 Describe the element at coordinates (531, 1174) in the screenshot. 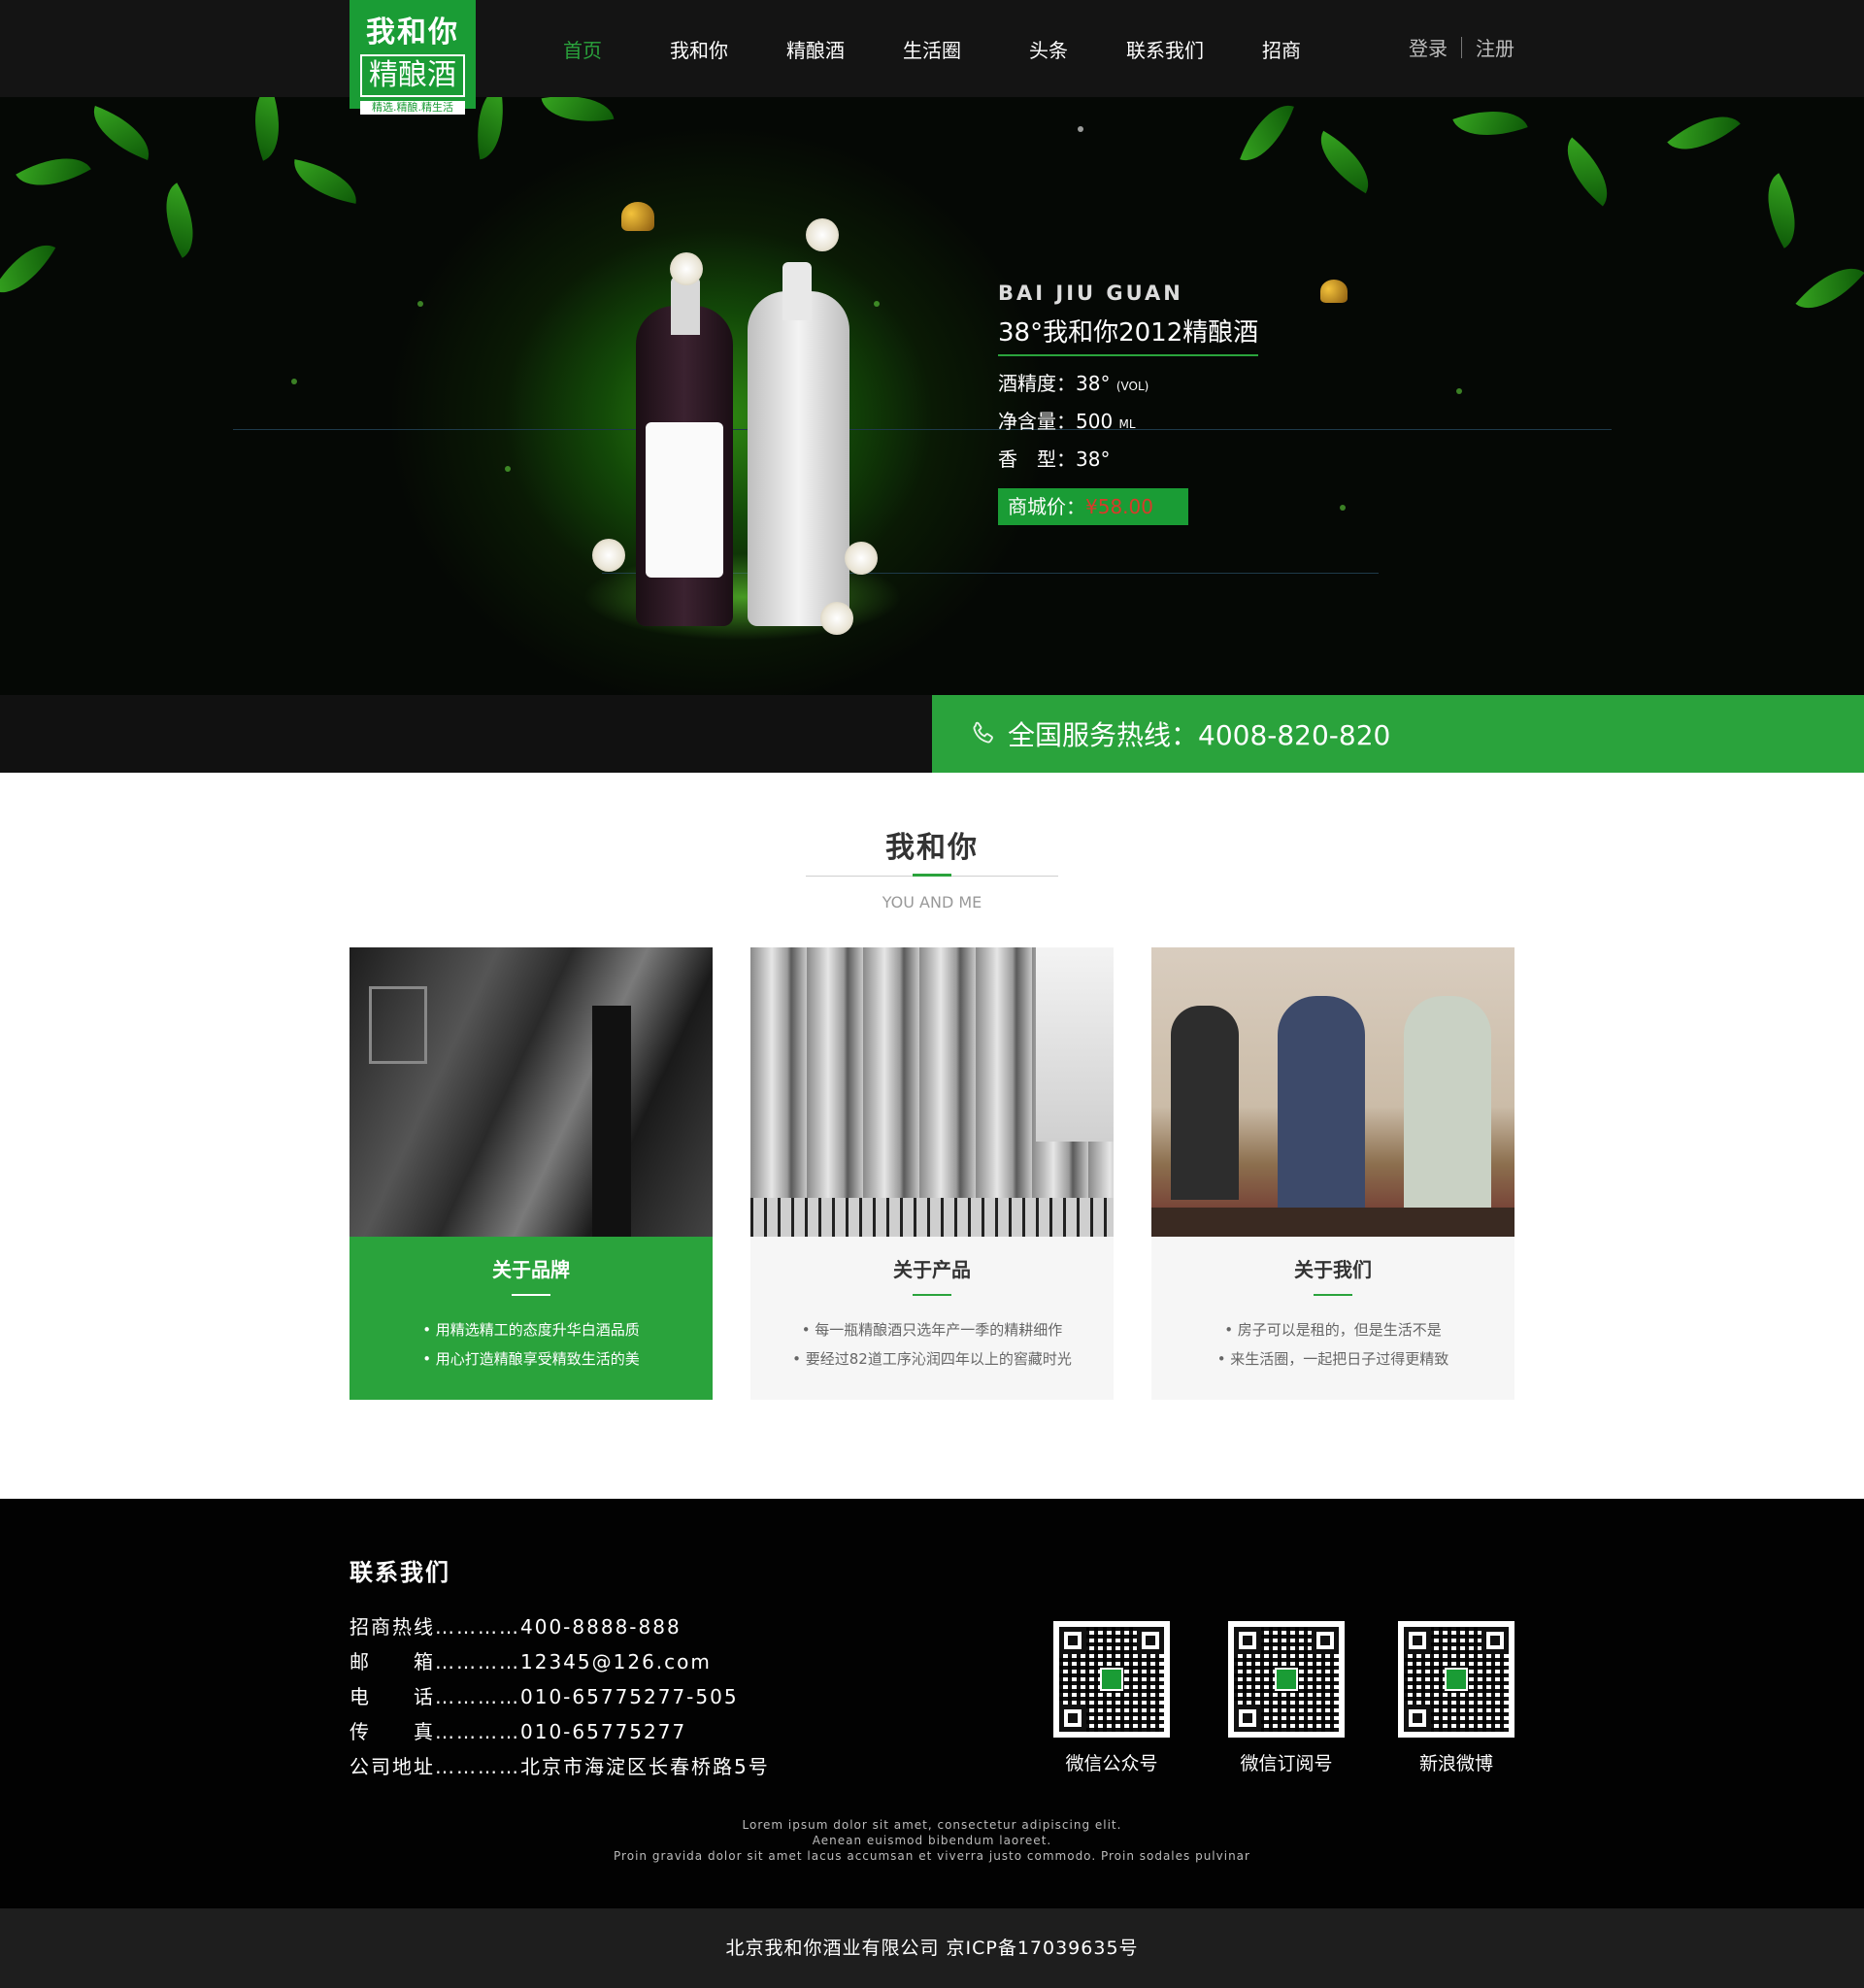

I see `card-brand: 关于品牌 • 用精选精工的态度升华白酒品质 • 用心打造精酿享受精致生活的美` at that location.